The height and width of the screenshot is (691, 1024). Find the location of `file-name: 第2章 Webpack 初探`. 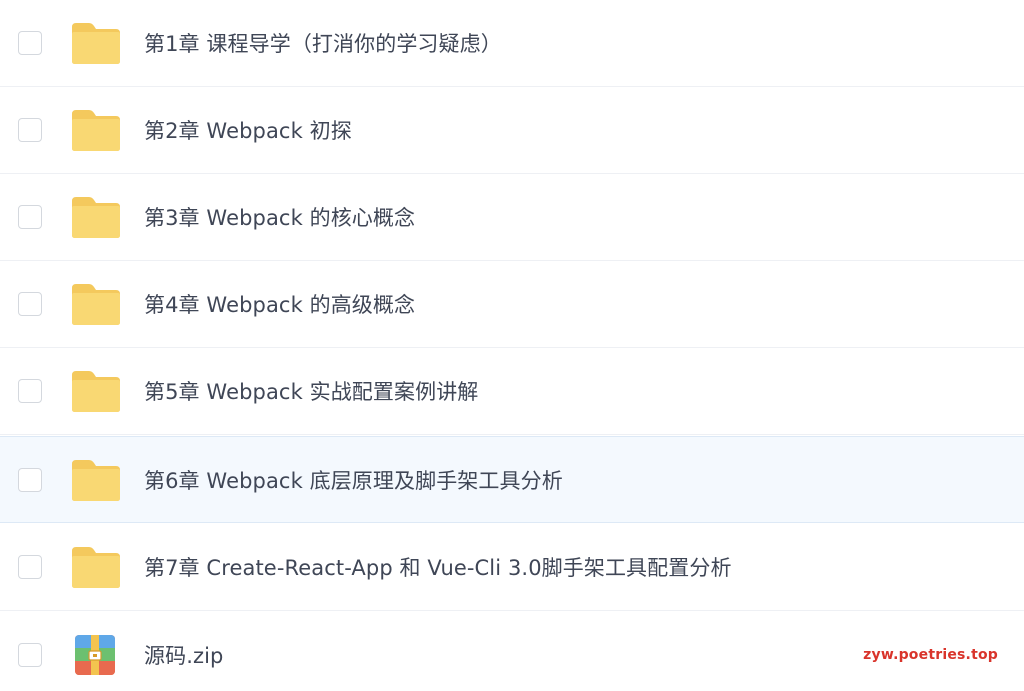

file-name: 第2章 Webpack 初探 is located at coordinates (248, 130).